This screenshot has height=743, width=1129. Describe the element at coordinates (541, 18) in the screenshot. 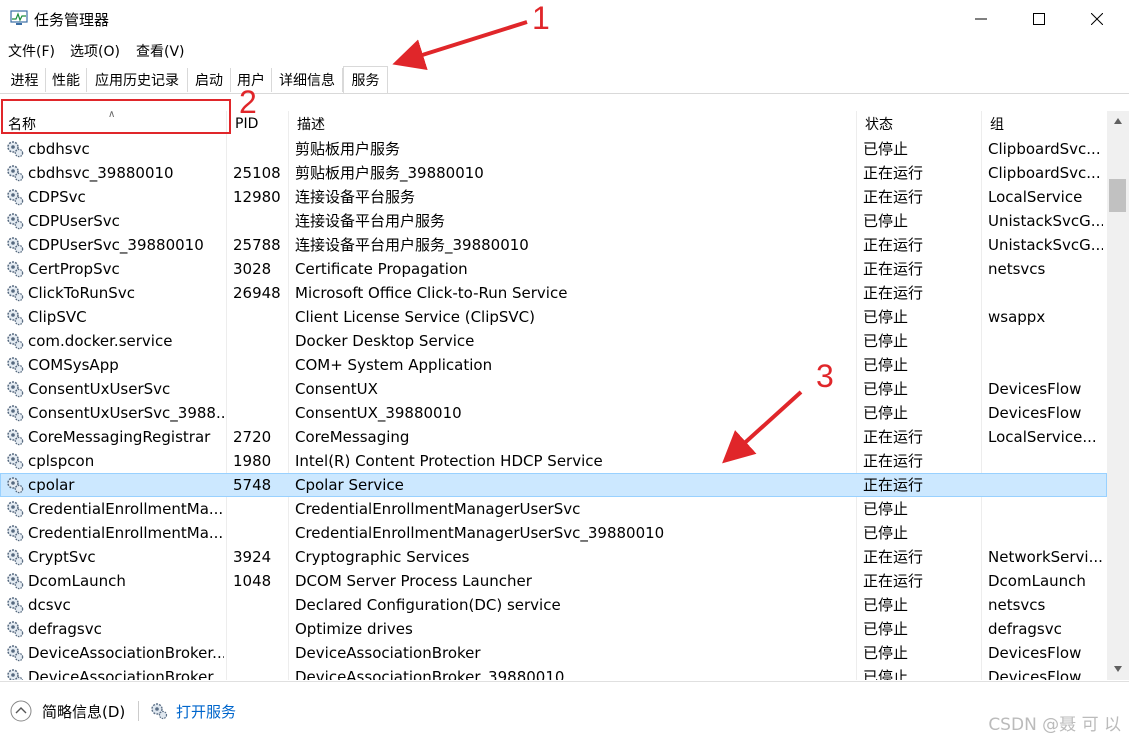

I see `annotation-label-1: 1` at that location.